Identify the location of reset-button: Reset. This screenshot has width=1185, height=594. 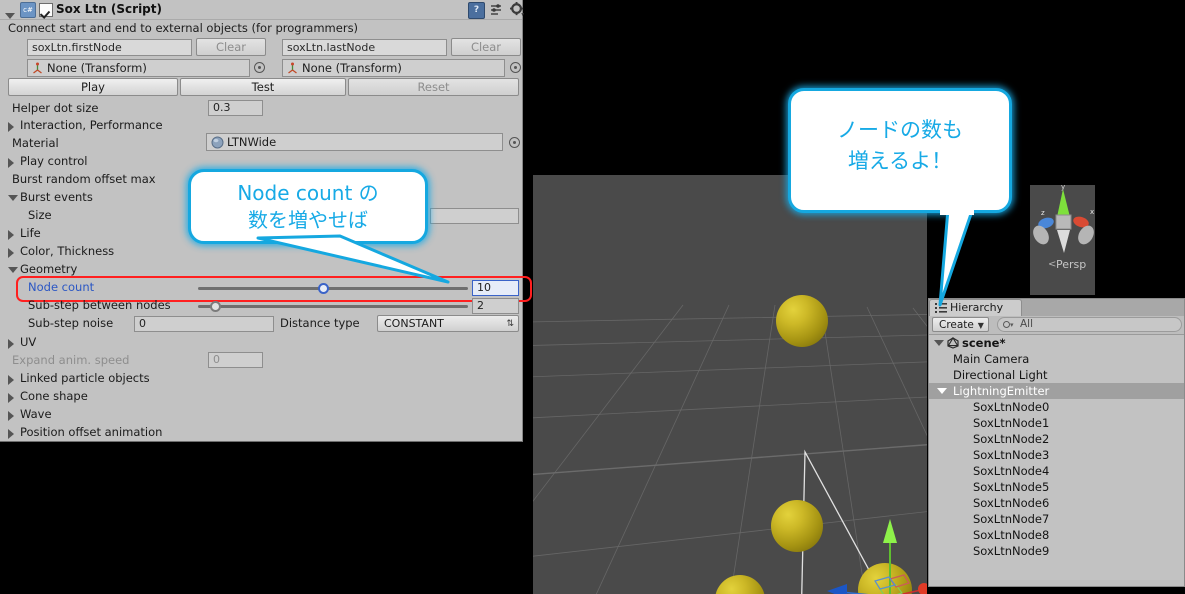
(433, 87).